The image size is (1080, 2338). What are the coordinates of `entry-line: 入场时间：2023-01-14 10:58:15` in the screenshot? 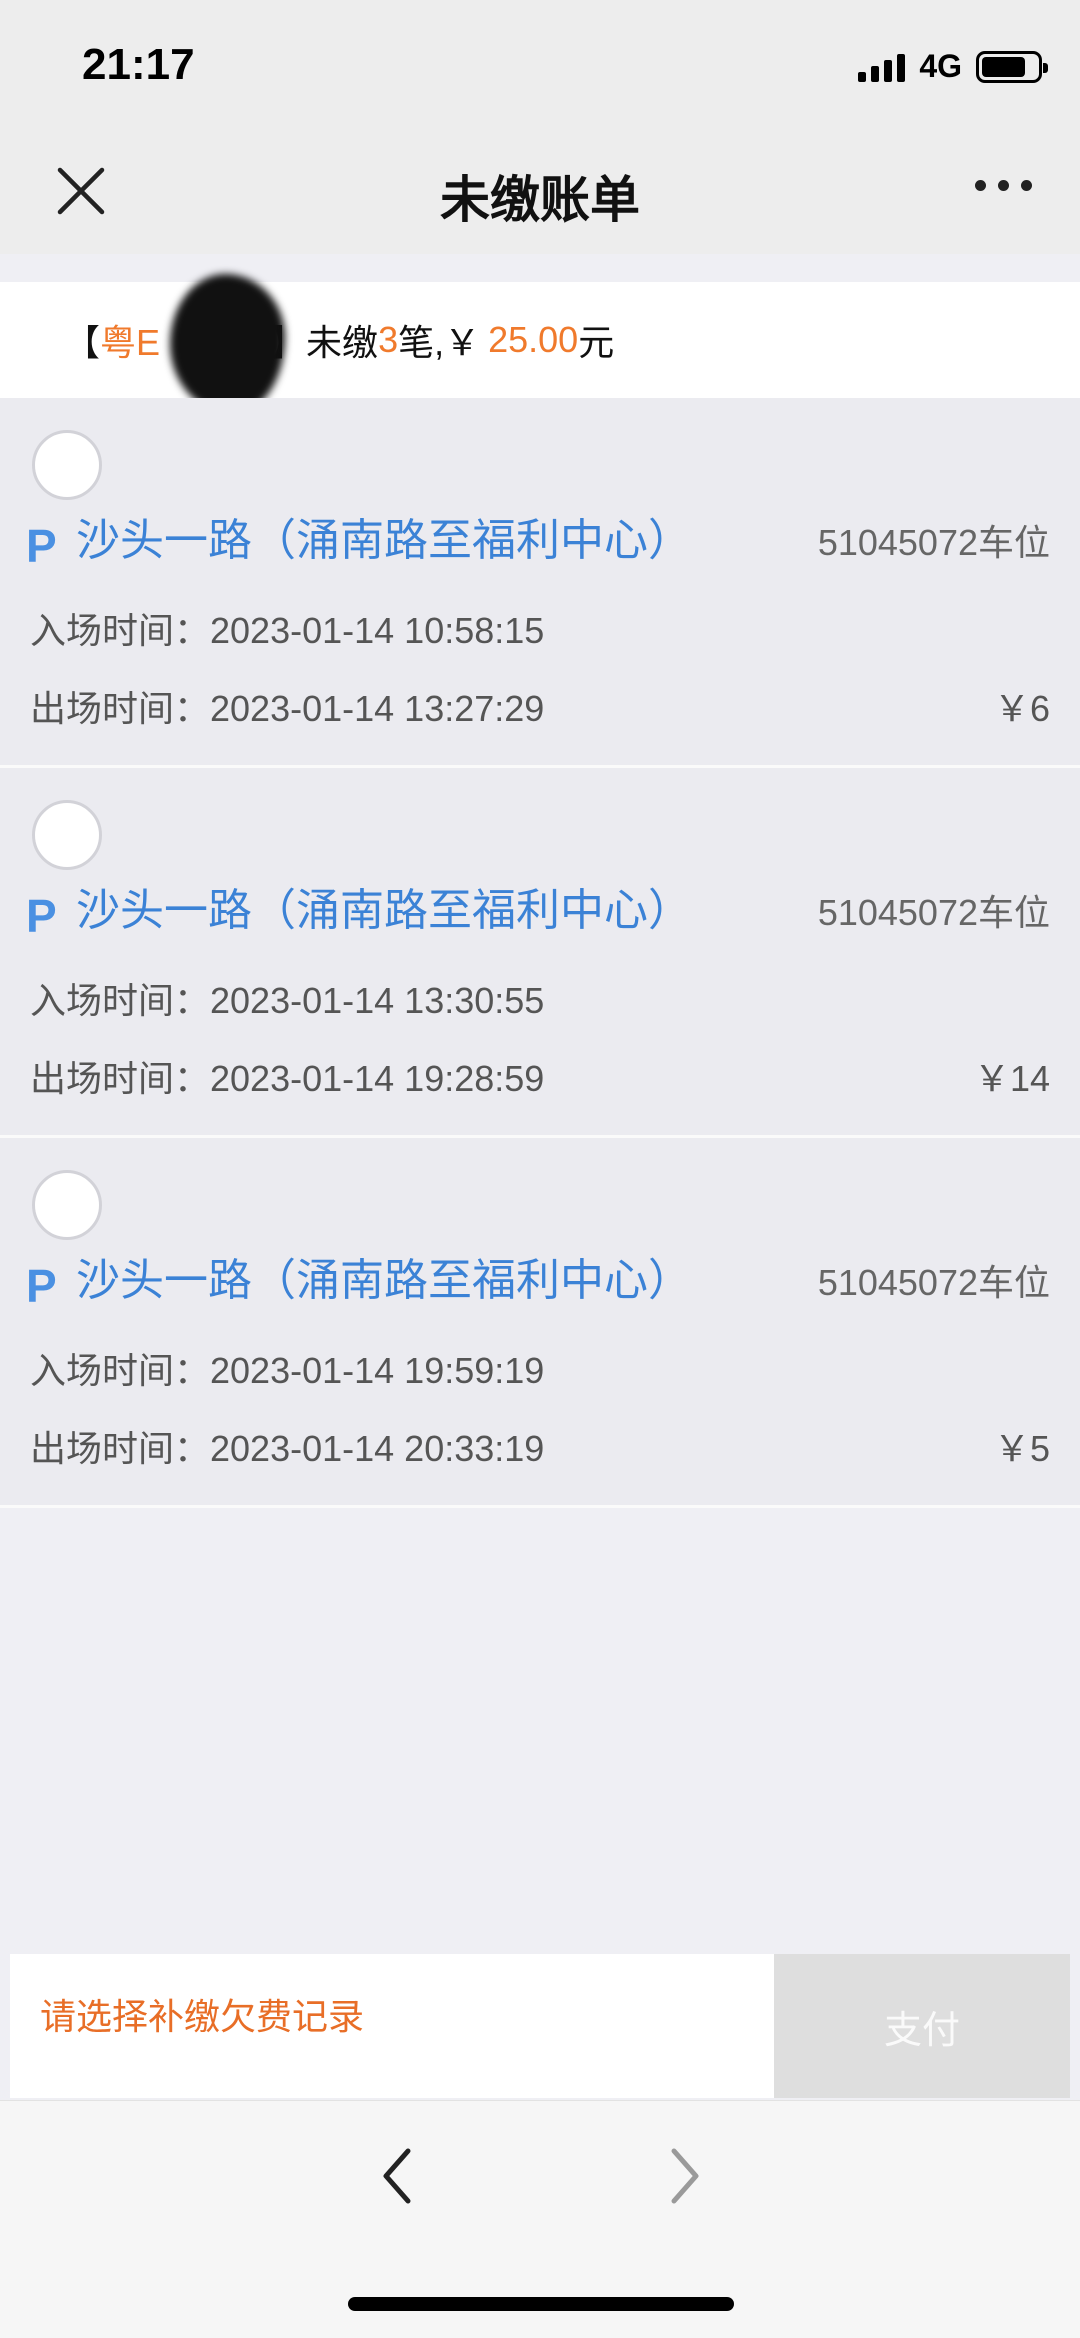 It's located at (287, 628).